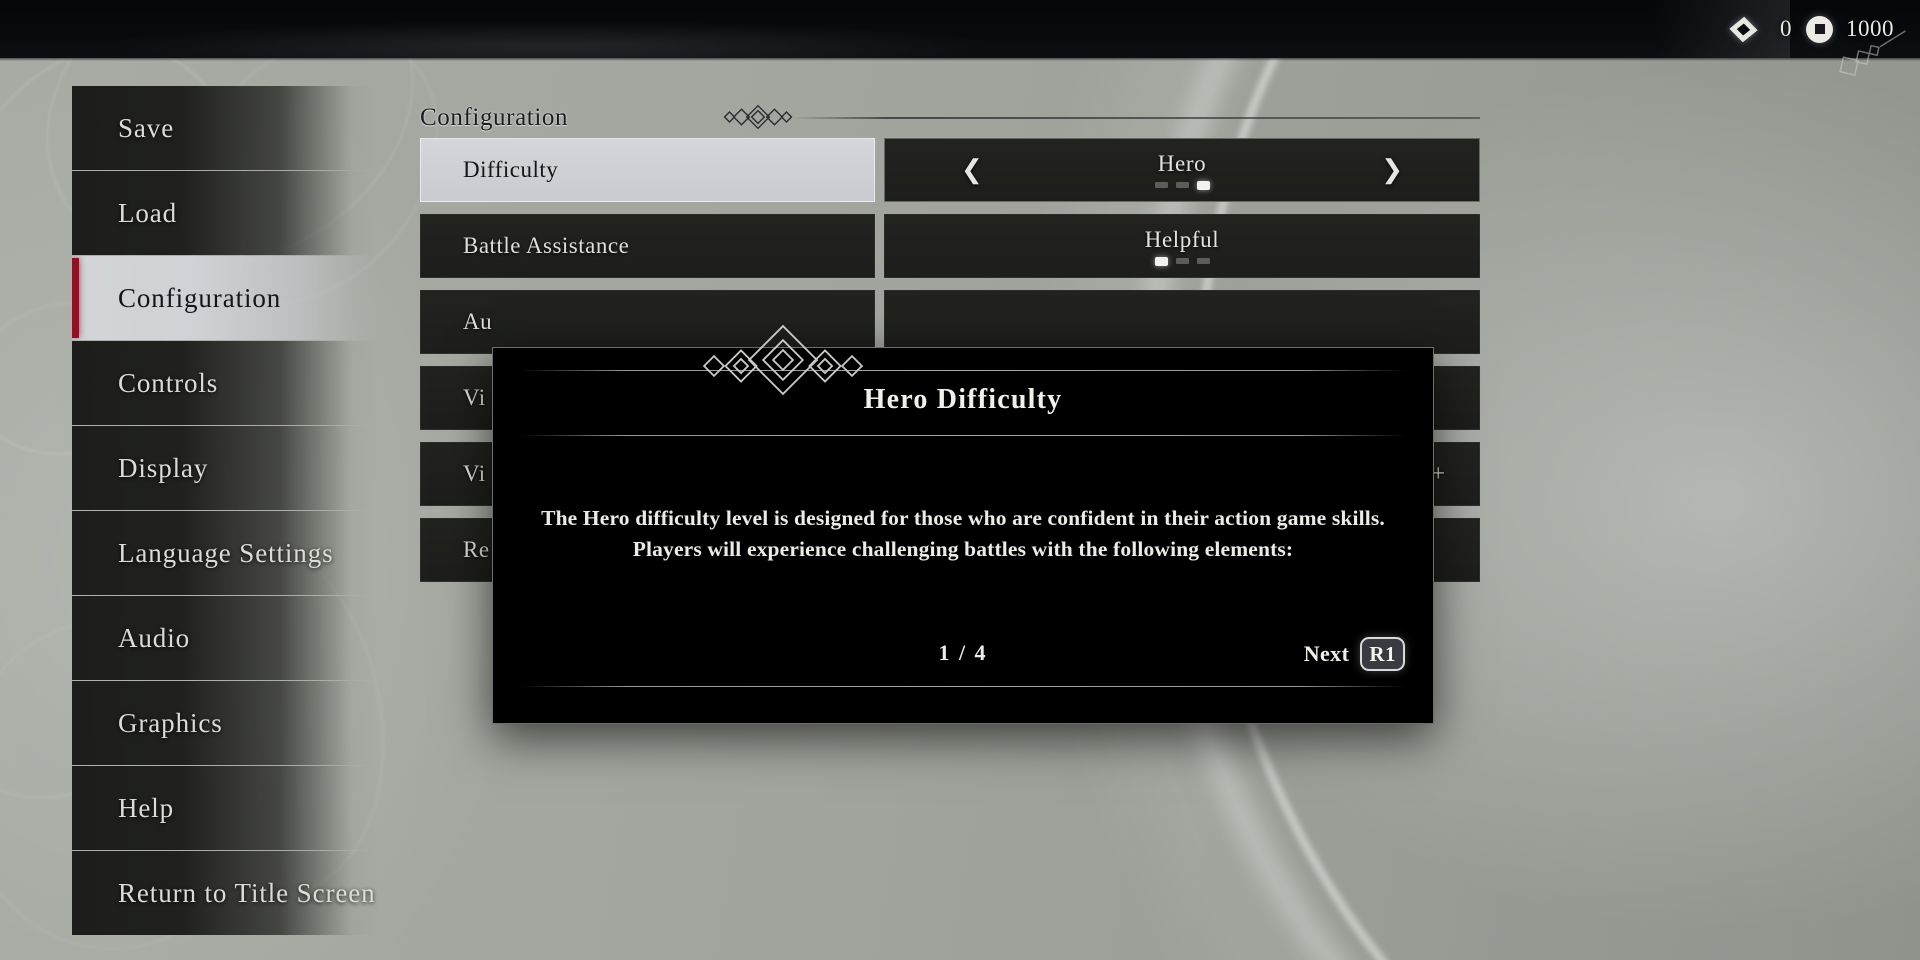 The height and width of the screenshot is (960, 1920). I want to click on modal-top-rule, so click(963, 370).